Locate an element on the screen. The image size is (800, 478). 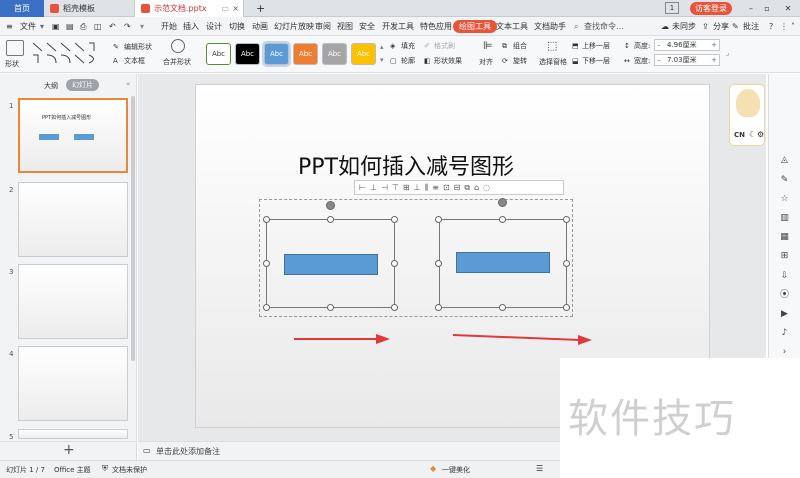
rotate-button: 旋转 is located at coordinates (520, 61).